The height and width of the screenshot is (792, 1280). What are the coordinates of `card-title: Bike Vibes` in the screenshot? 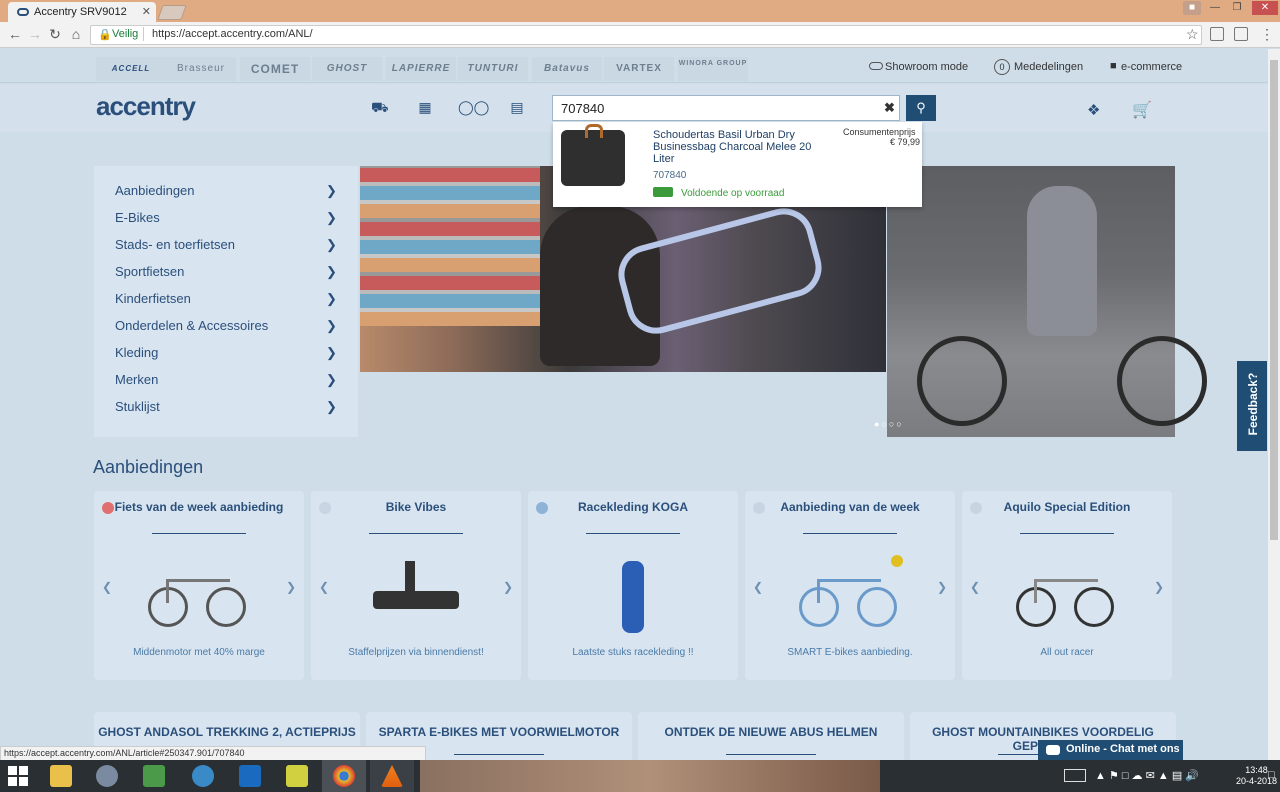 It's located at (416, 507).